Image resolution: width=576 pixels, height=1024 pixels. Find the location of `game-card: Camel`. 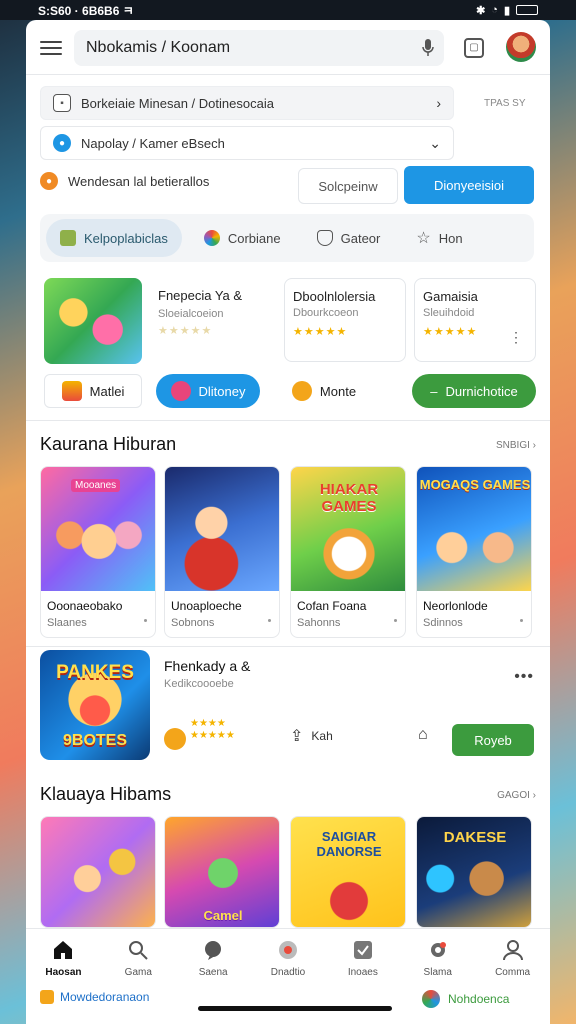

game-card: Camel is located at coordinates (222, 872).